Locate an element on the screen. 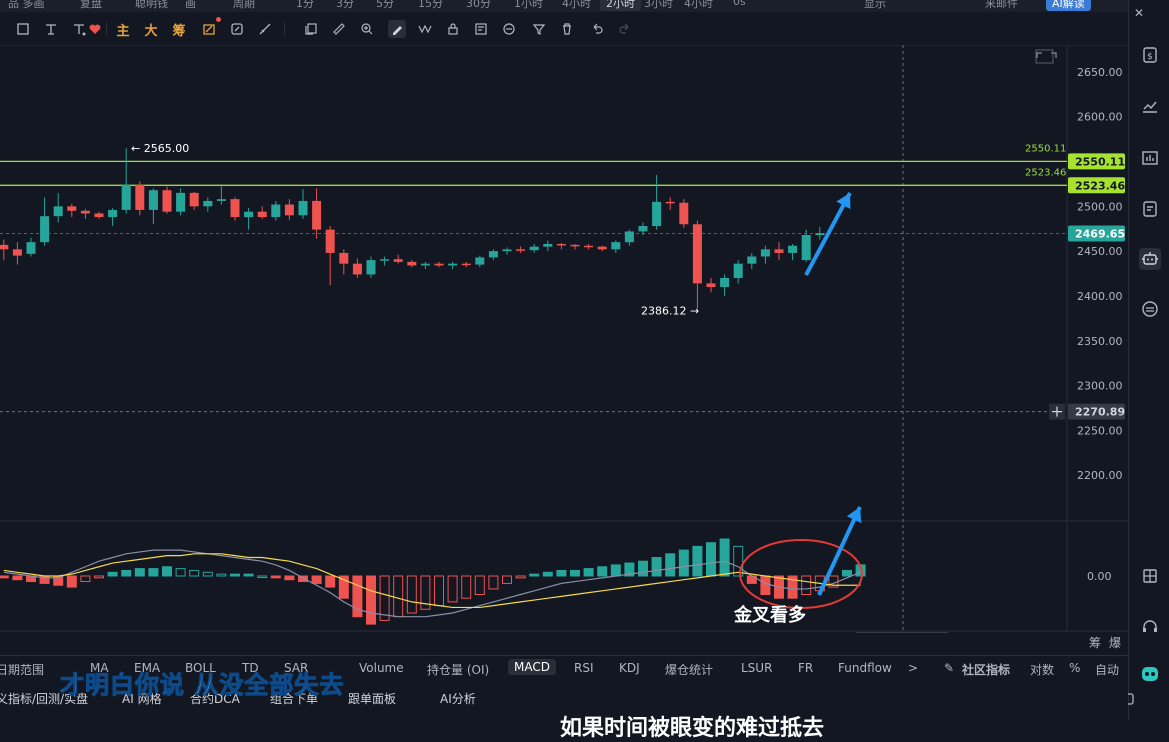 Image resolution: width=1169 pixels, height=742 pixels. calendar-icon is located at coordinates (1150, 576).